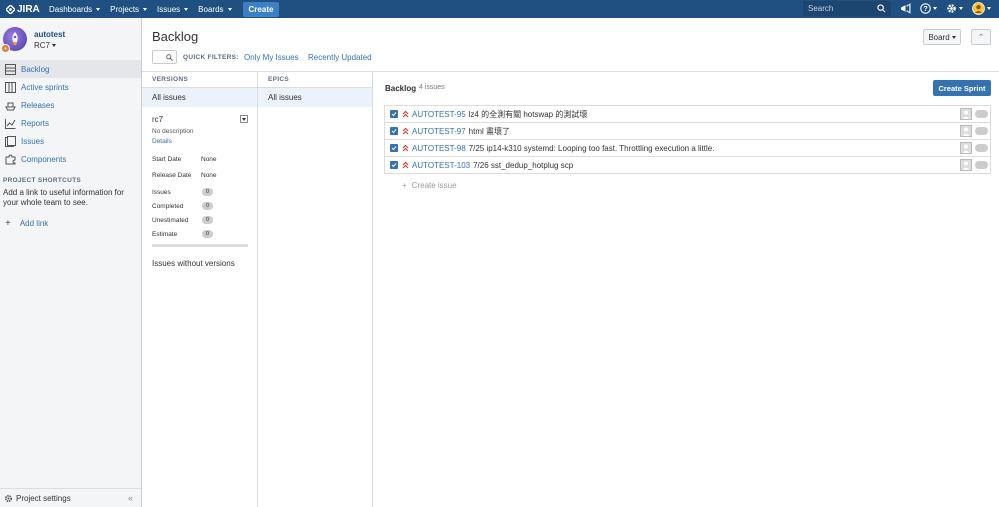  Describe the element at coordinates (439, 131) in the screenshot. I see `issue-key-link: AUTOTEST-97` at that location.